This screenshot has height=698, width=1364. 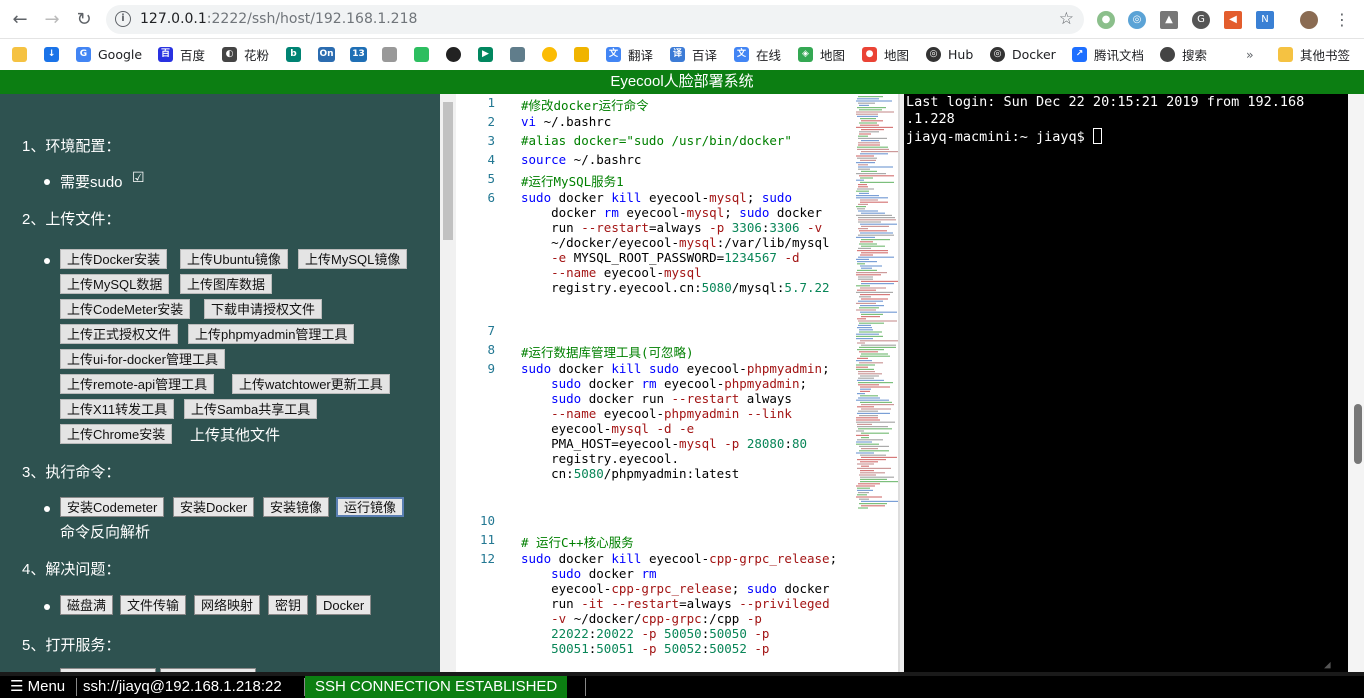 What do you see at coordinates (1137, 20) in the screenshot?
I see `extension-icon: ◎` at bounding box center [1137, 20].